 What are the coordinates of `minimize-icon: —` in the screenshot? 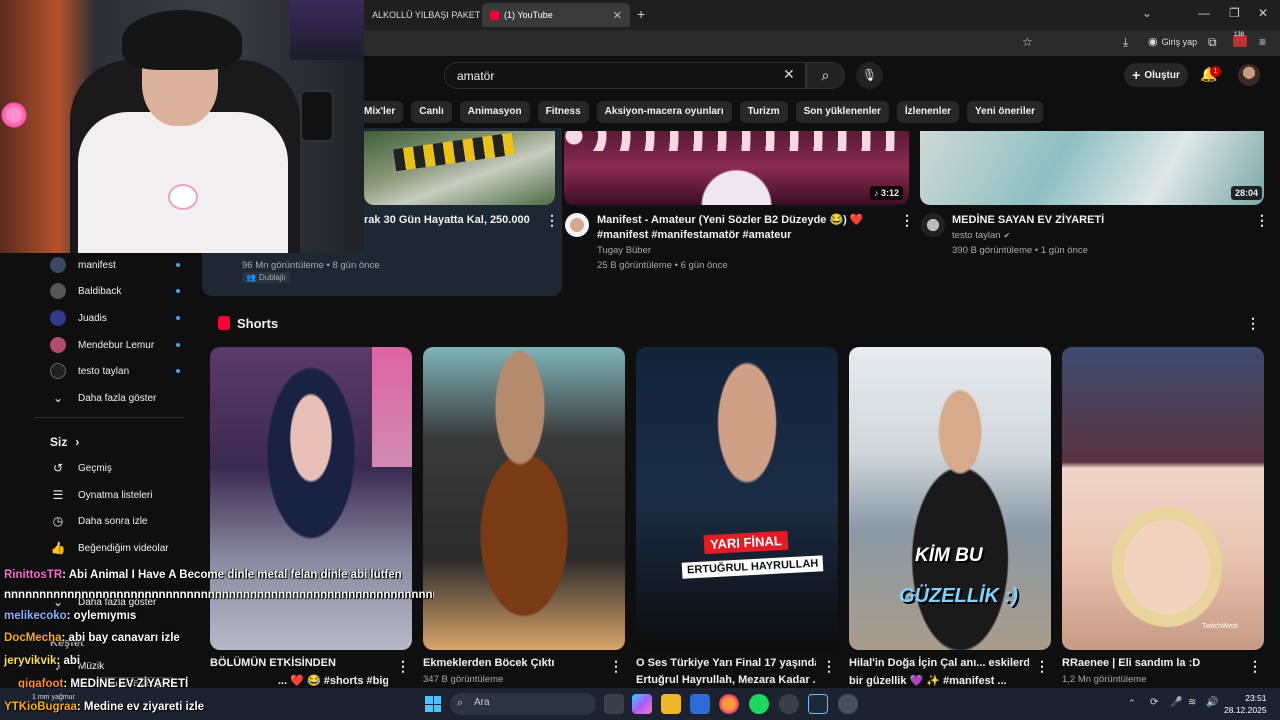 It's located at (1204, 13).